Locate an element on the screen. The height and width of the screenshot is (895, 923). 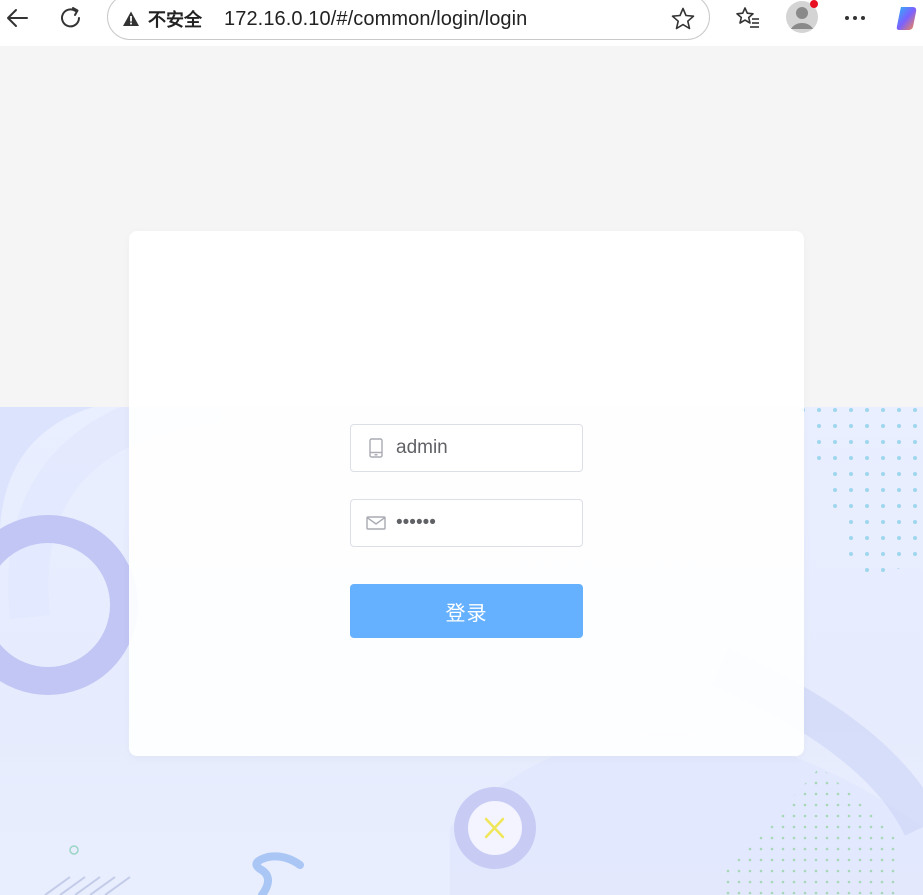
address-bar: 不安全 172.16.0.10/#/common/login/login is located at coordinates (408, 20).